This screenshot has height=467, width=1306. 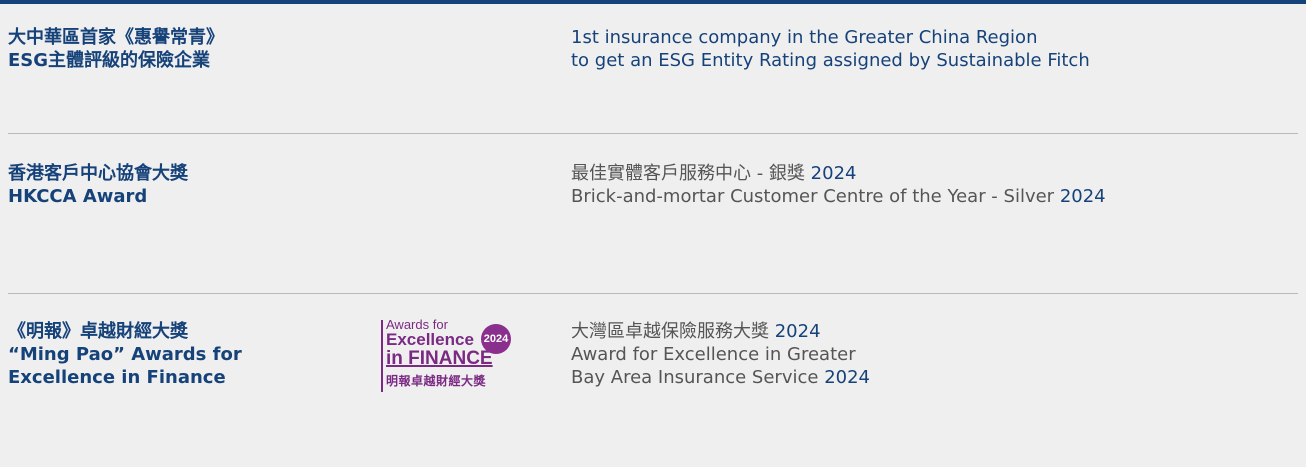 I want to click on award-desc-line: 大灣區卓越保險服務大獎 2024, so click(x=720, y=331).